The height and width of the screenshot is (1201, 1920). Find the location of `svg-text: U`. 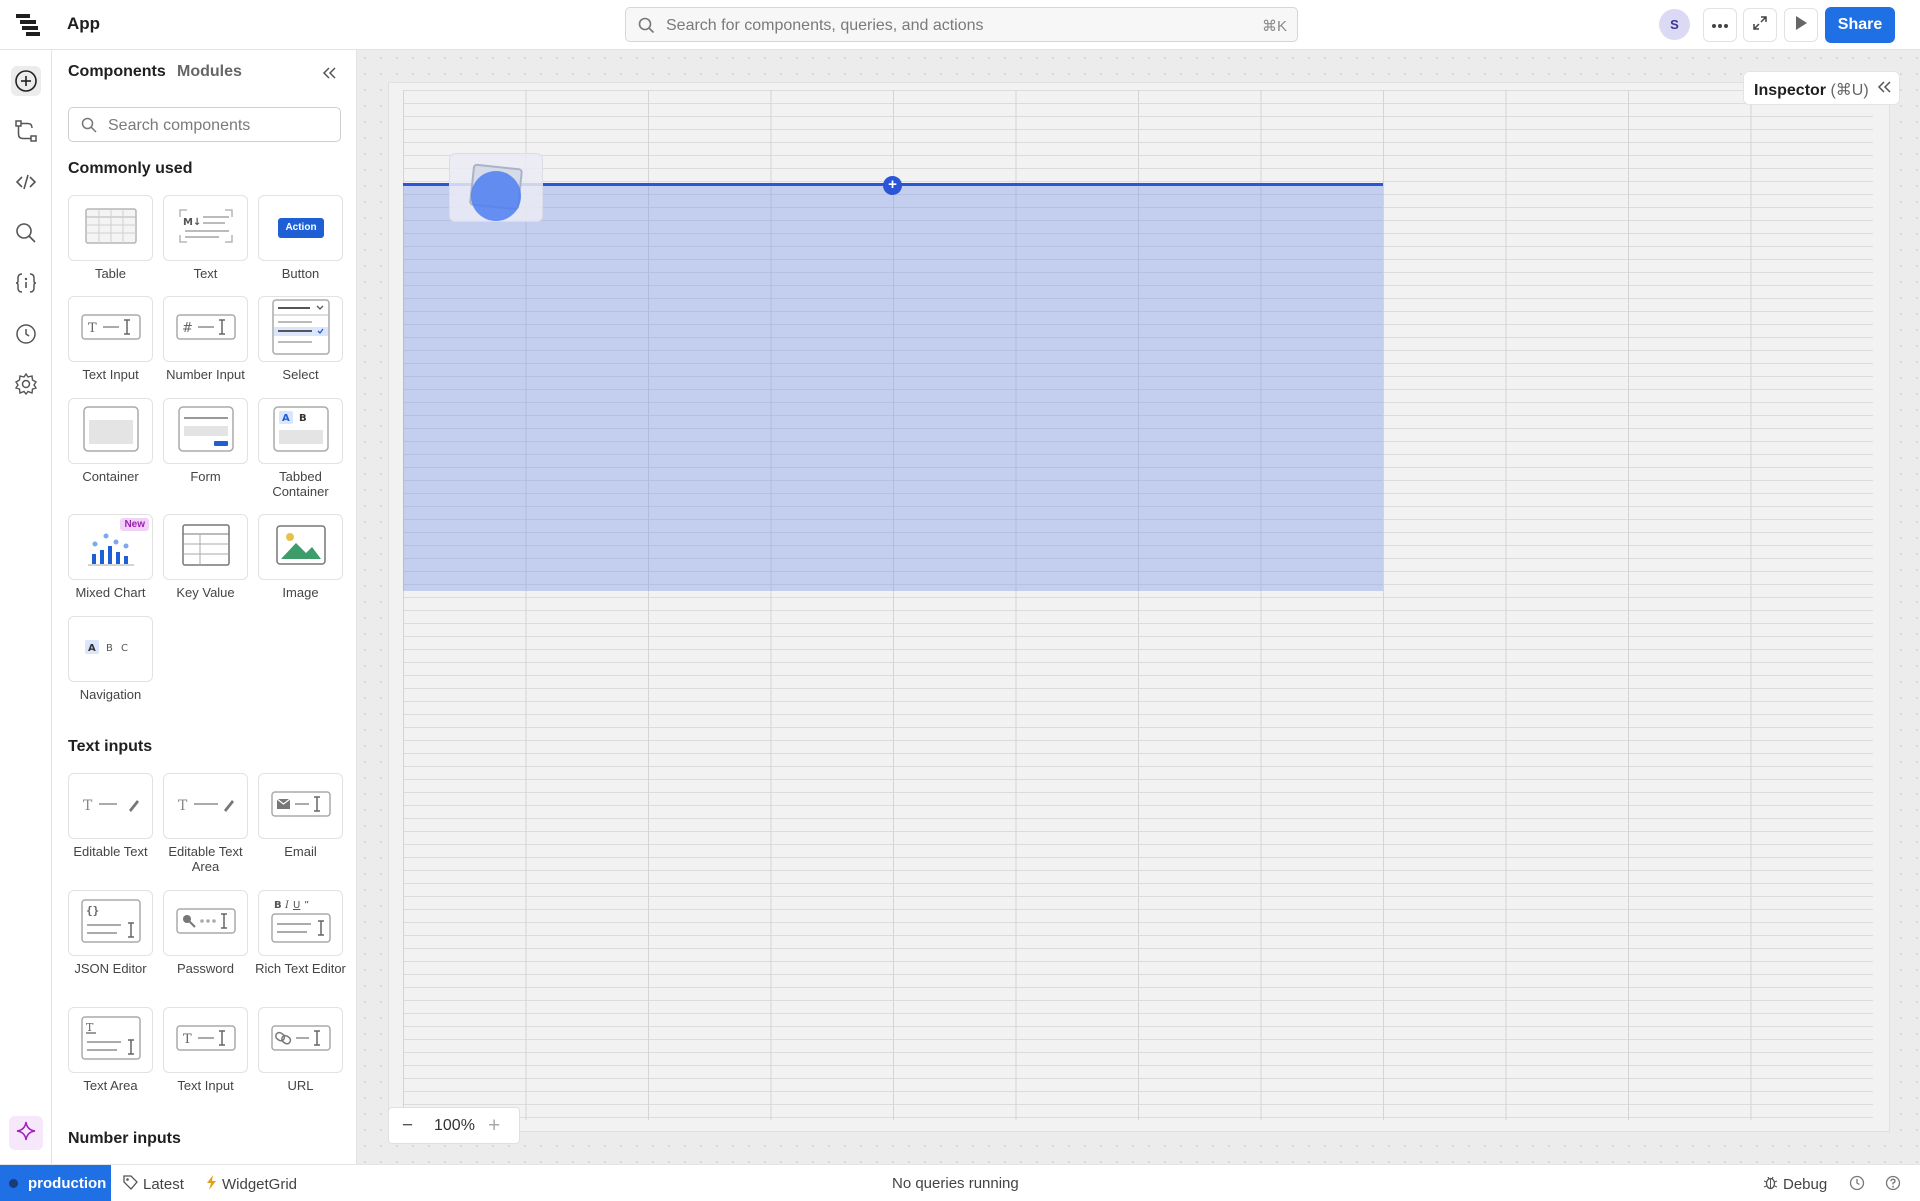

svg-text: U is located at coordinates (296, 905).